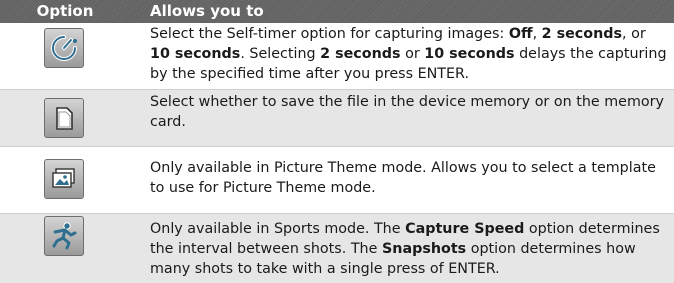 Image resolution: width=674 pixels, height=283 pixels. I want to click on picture-theme-icon, so click(64, 179).